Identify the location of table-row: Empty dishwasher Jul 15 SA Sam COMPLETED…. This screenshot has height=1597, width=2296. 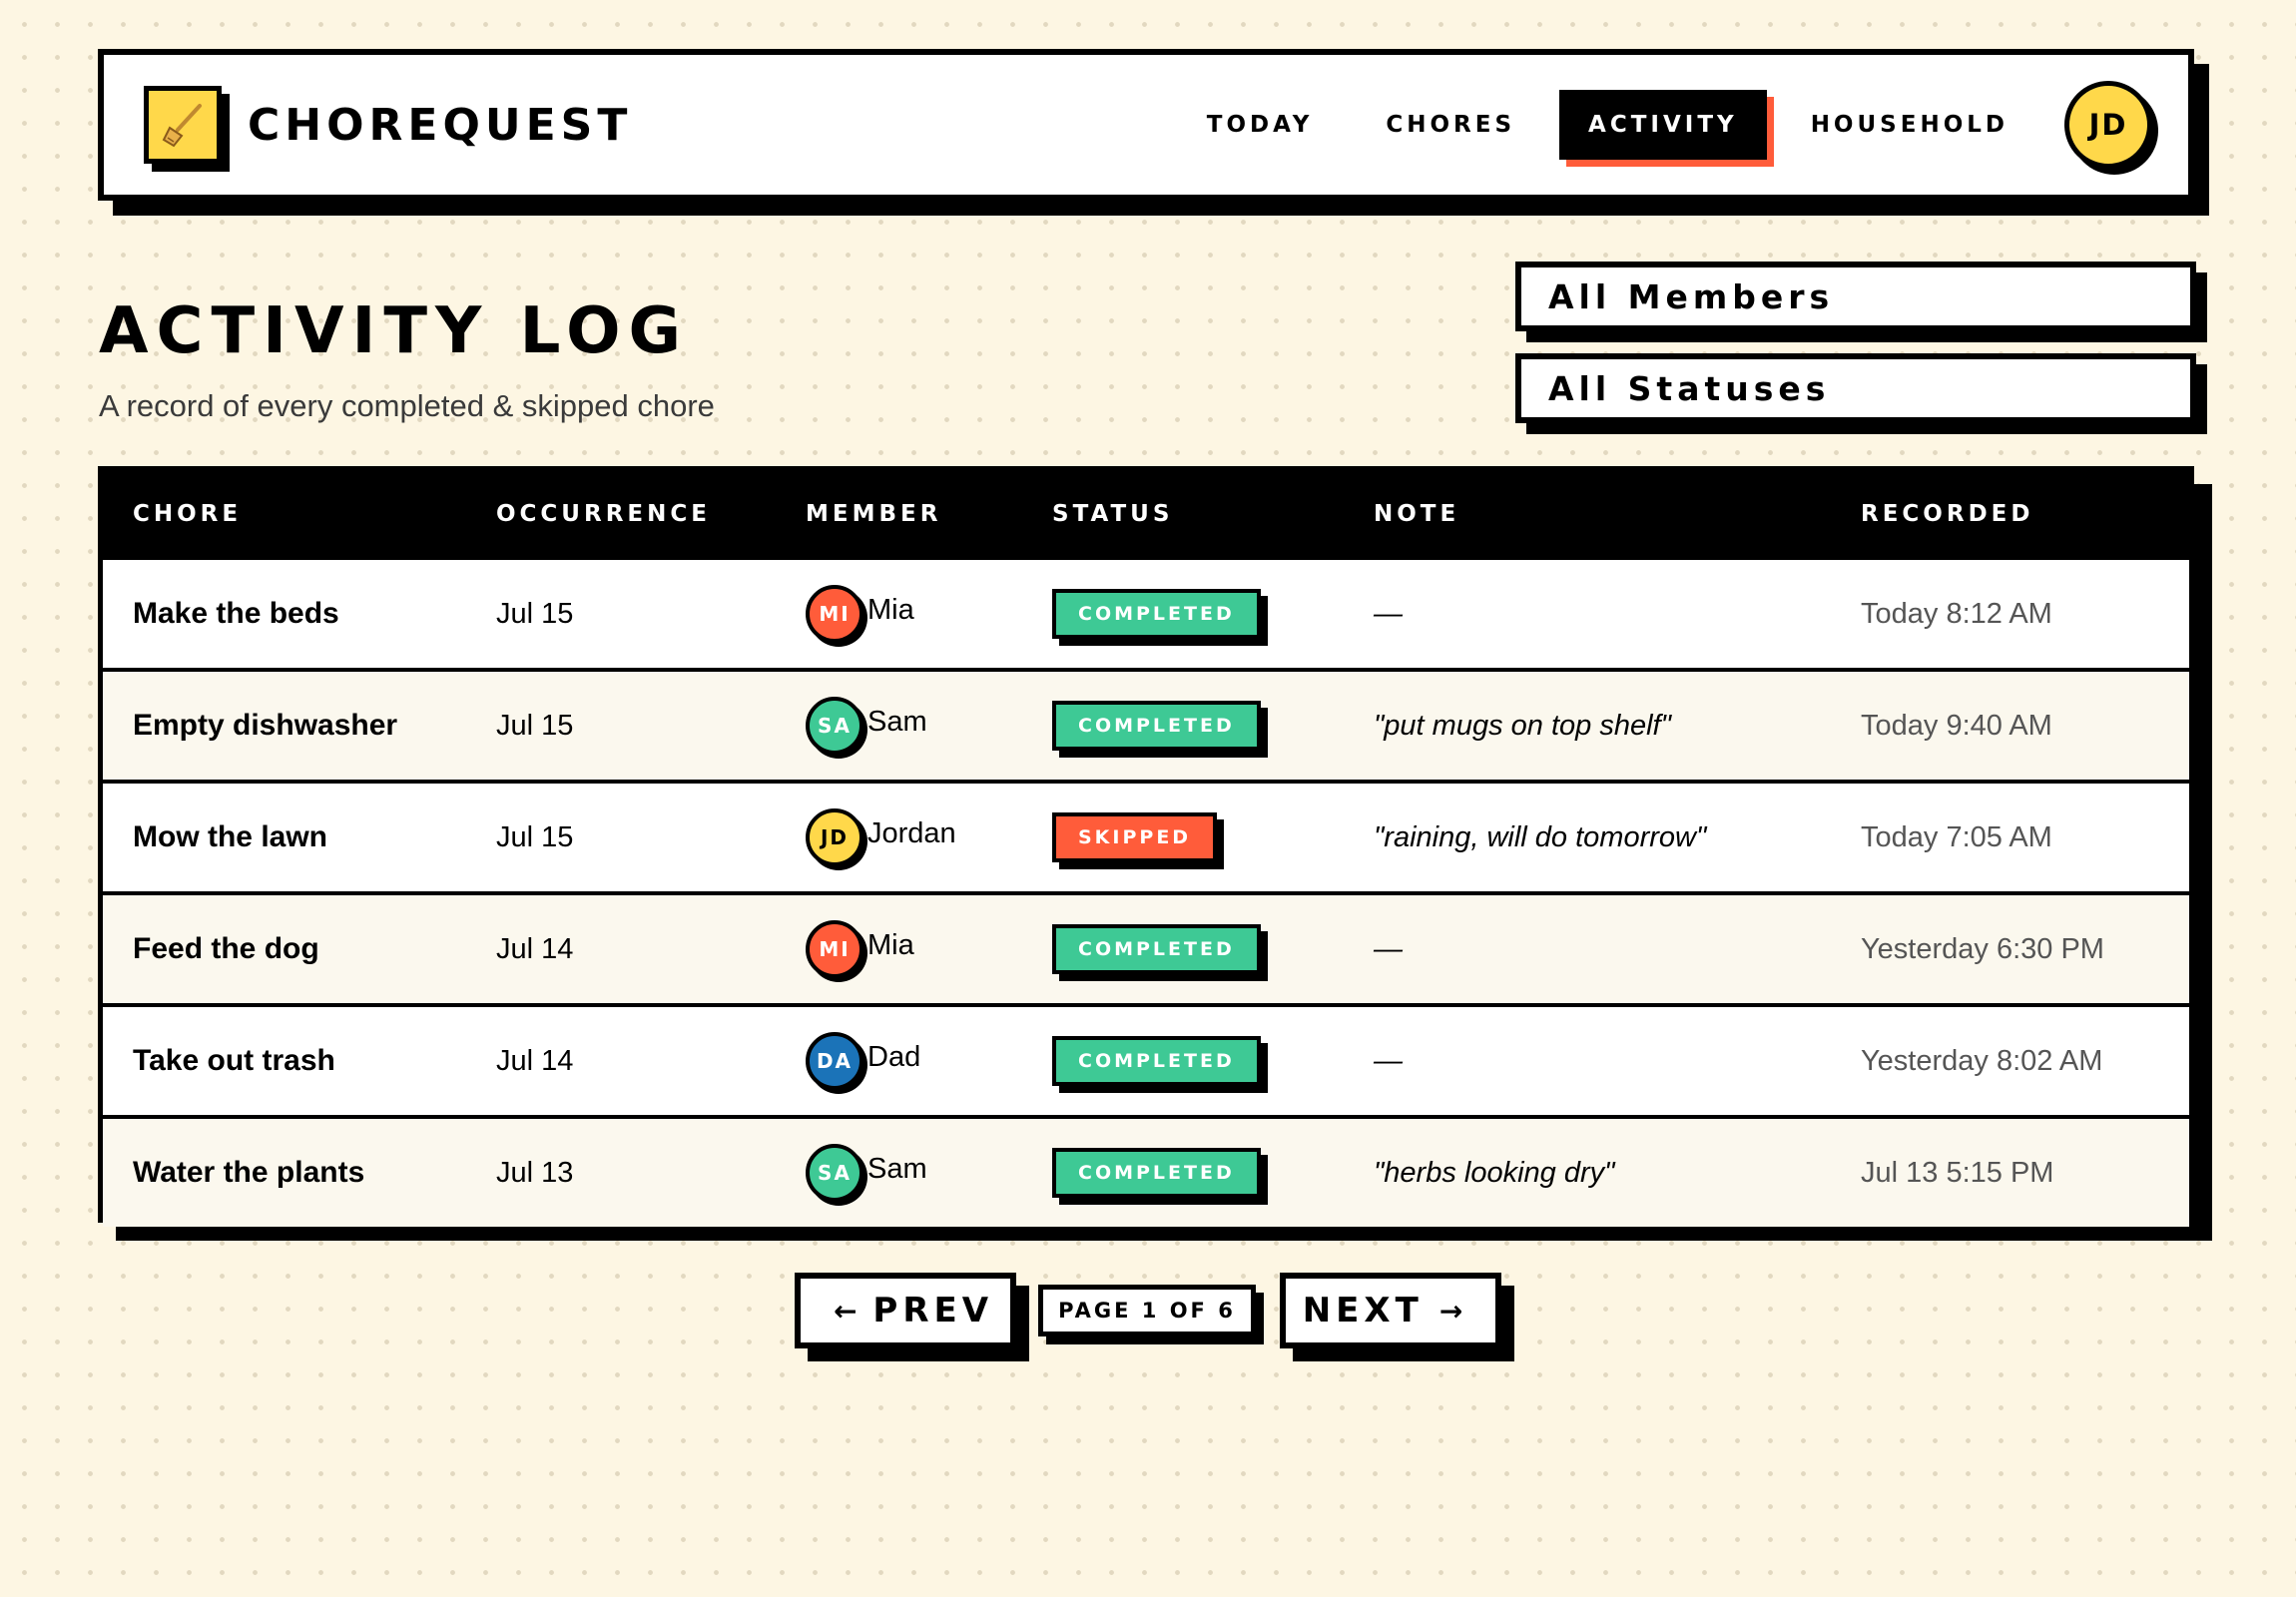
(1146, 724).